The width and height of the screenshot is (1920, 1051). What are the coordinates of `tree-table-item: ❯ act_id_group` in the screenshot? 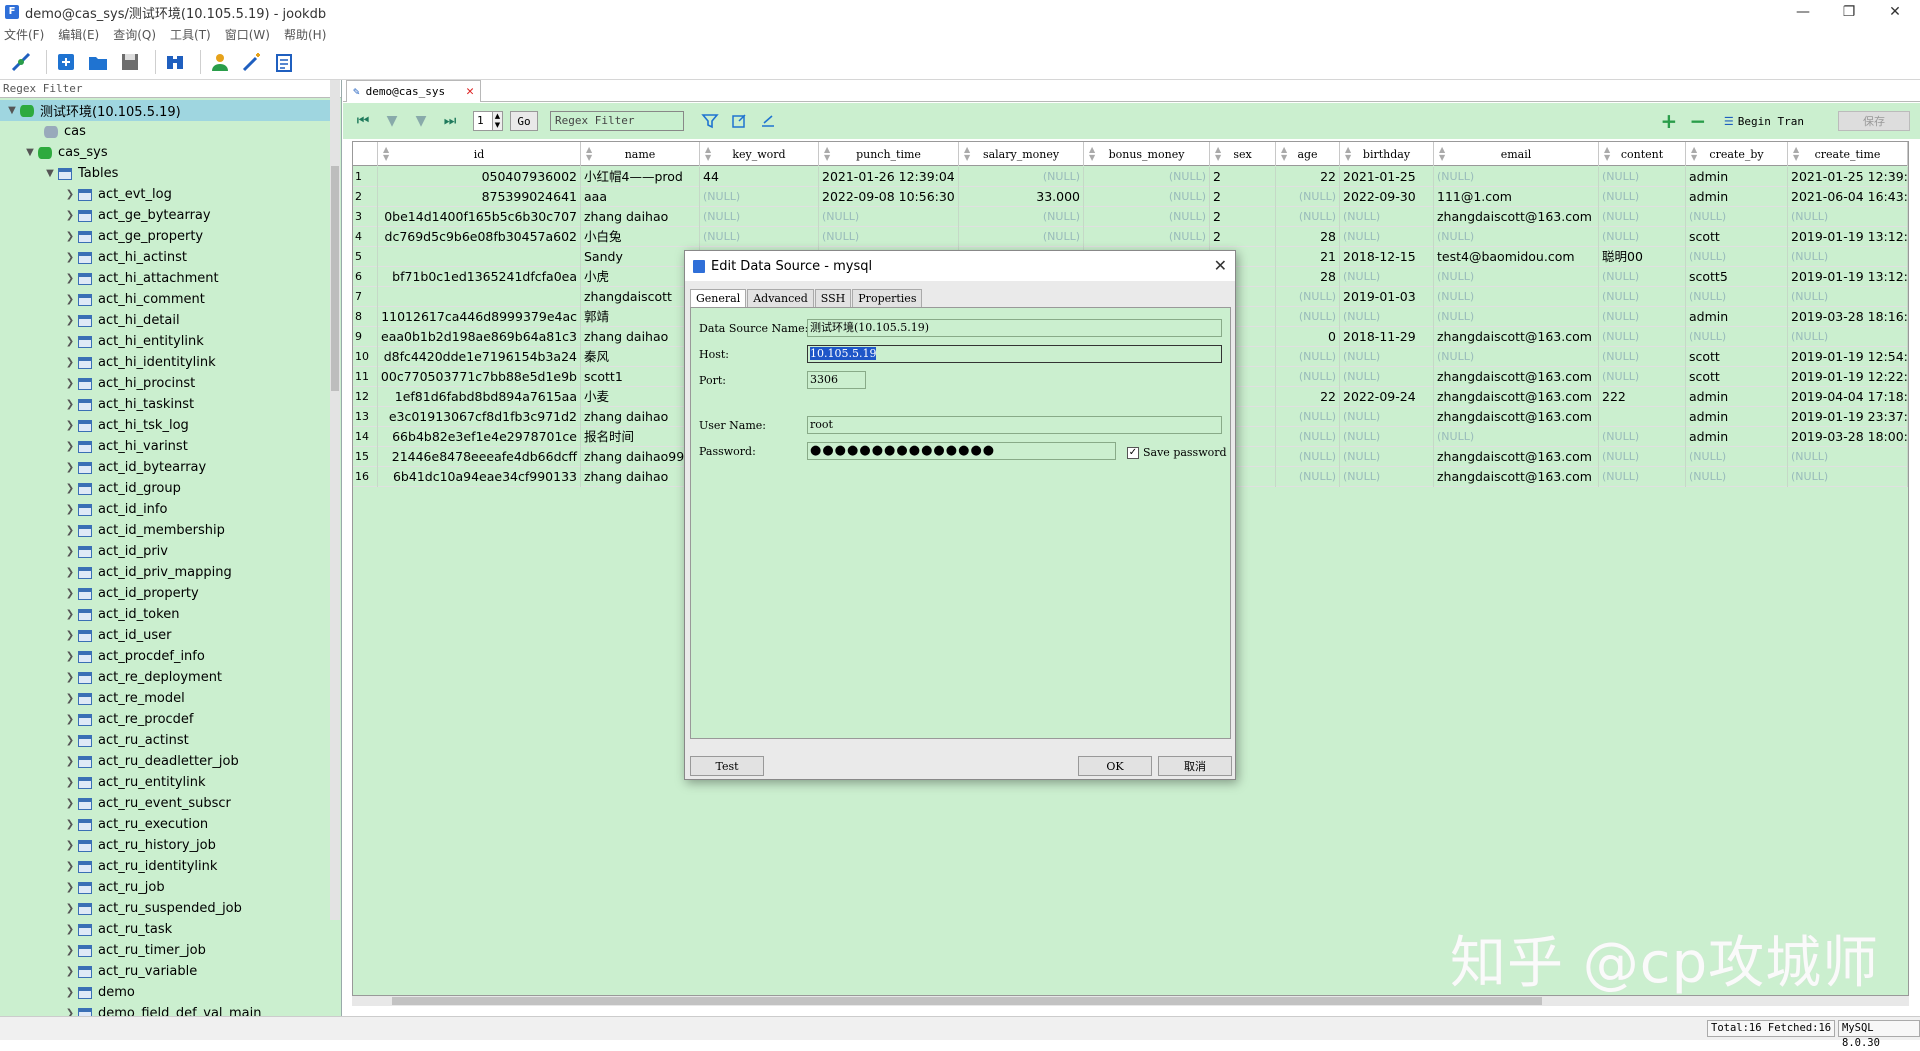 It's located at (90, 488).